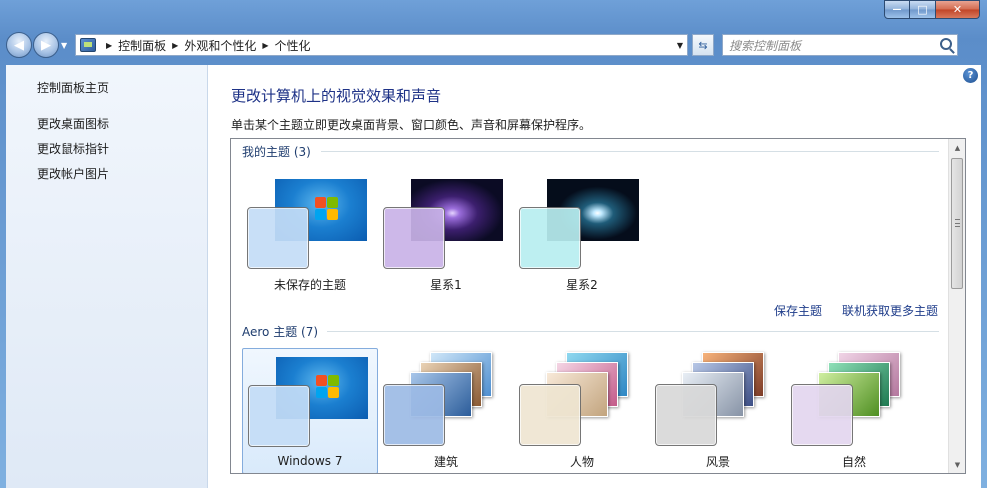 The width and height of the screenshot is (987, 488). Describe the element at coordinates (66, 45) in the screenshot. I see `recent-pages-dropdown: ▼` at that location.